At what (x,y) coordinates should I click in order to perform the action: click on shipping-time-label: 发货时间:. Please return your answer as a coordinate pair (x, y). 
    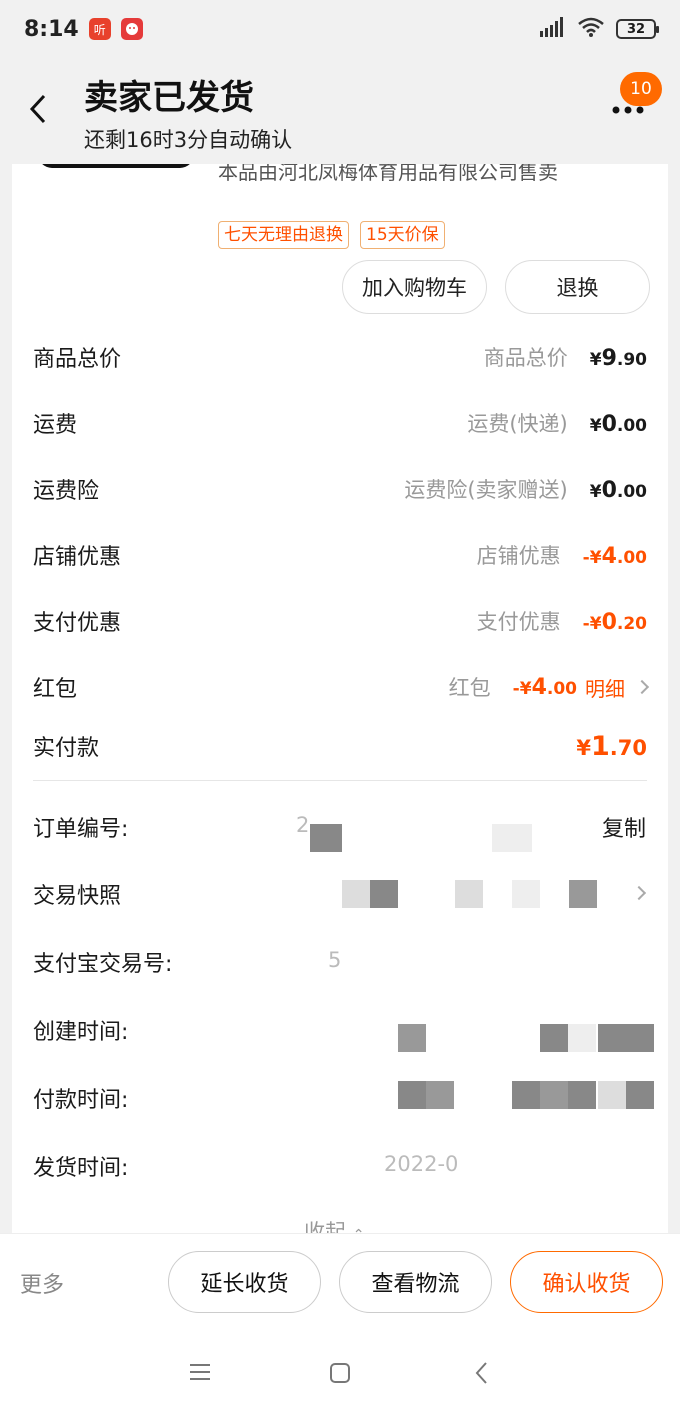
    Looking at the image, I should click on (81, 1168).